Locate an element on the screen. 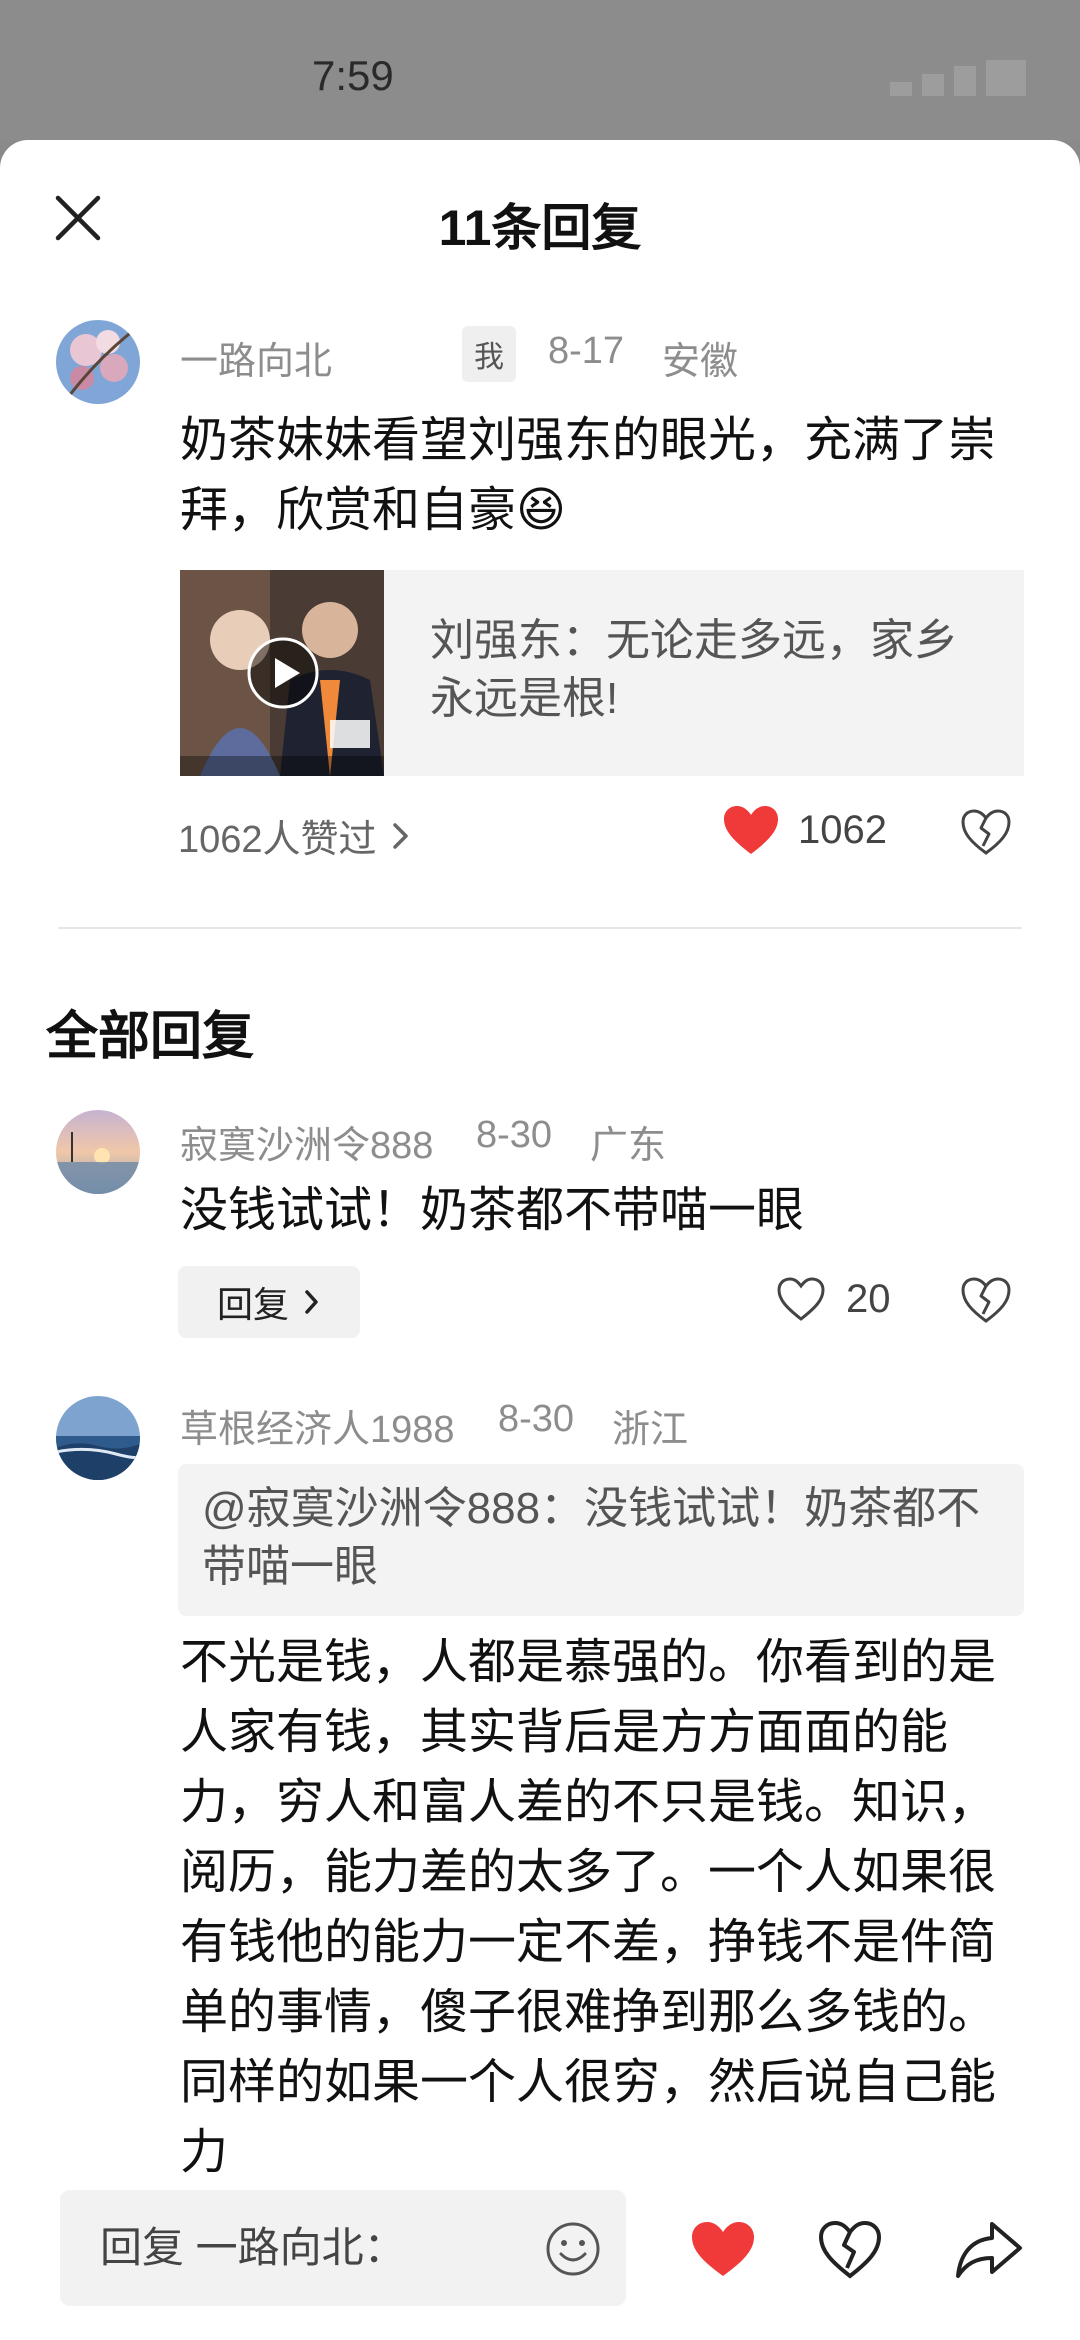  sheet-title: 11条回复 is located at coordinates (540, 228).